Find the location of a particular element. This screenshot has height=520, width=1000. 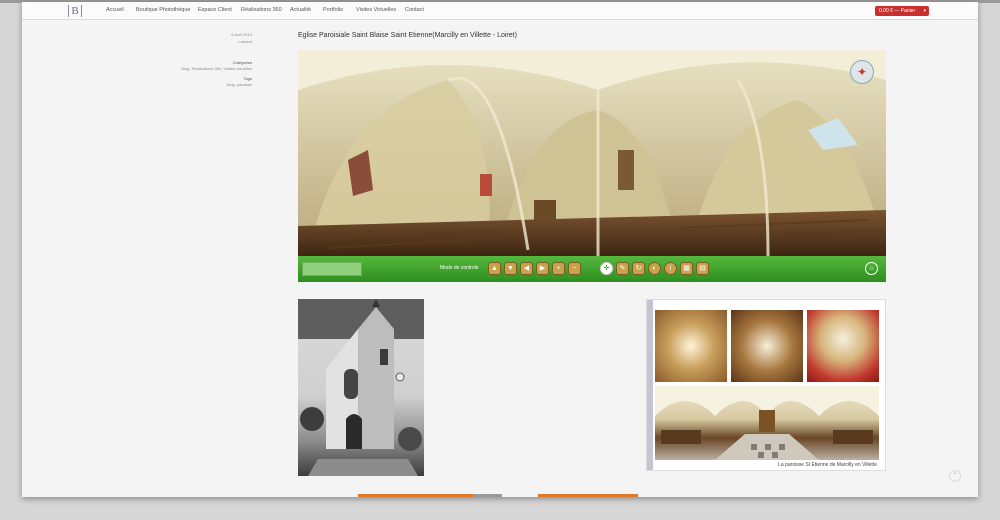

zoom-out-icon: − is located at coordinates (574, 268).